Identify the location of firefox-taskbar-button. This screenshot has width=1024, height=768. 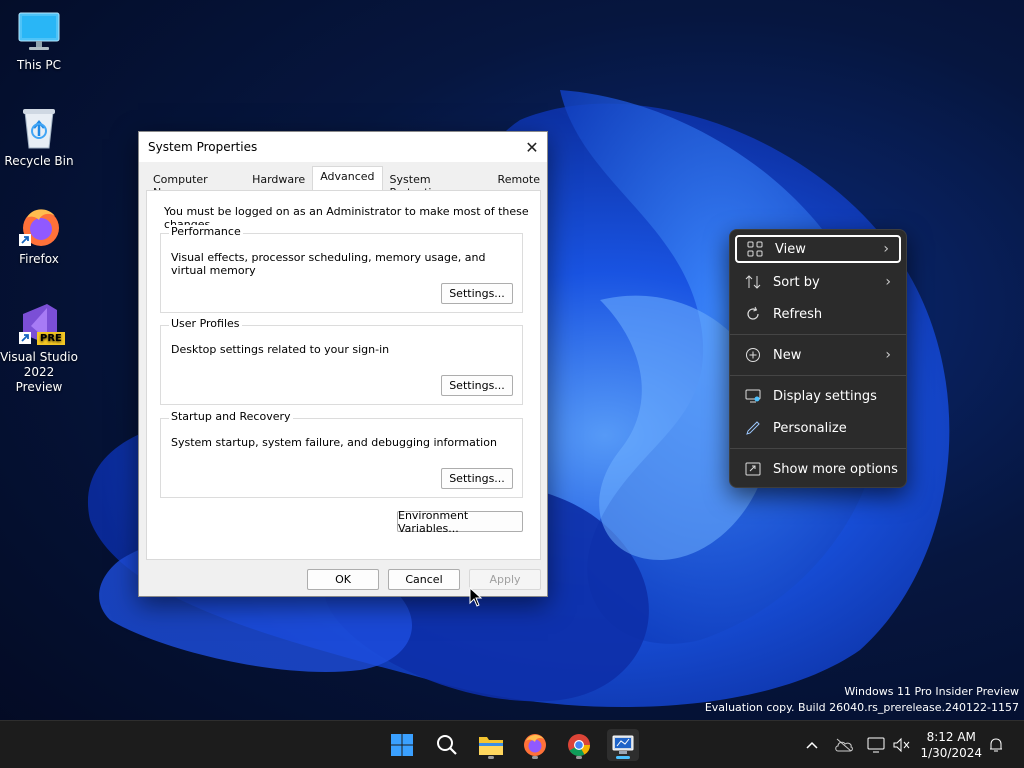
(535, 745).